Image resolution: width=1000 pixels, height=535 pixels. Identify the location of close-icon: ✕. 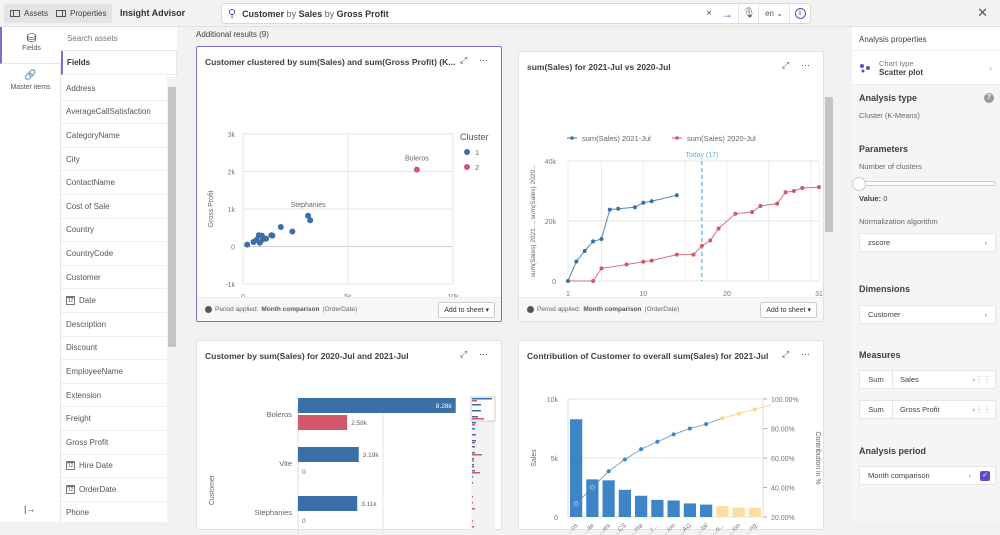
(982, 13).